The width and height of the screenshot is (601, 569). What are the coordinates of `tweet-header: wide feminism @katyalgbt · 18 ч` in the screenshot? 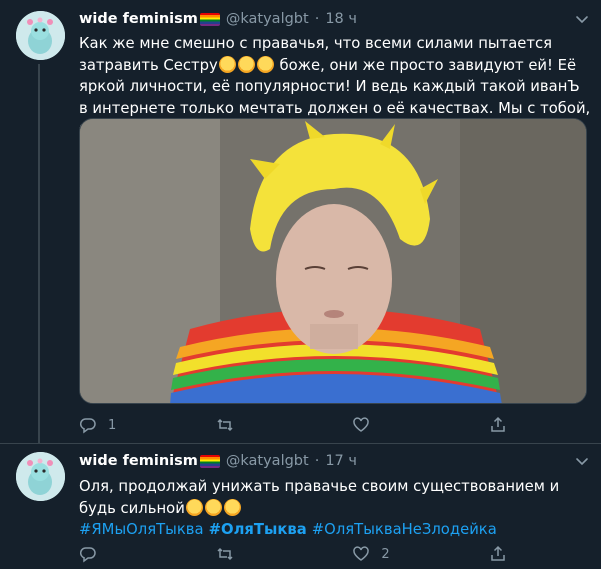 It's located at (218, 19).